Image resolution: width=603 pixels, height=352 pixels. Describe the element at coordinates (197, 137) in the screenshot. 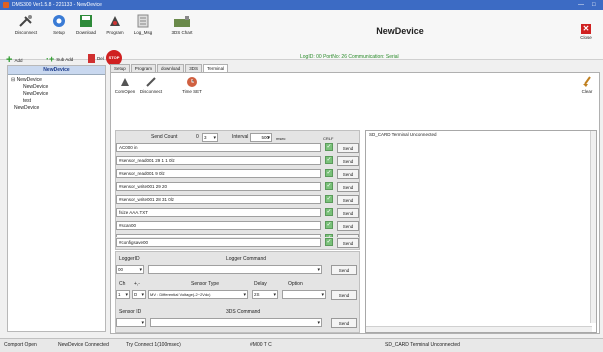

I see `send-count-value: 0` at that location.